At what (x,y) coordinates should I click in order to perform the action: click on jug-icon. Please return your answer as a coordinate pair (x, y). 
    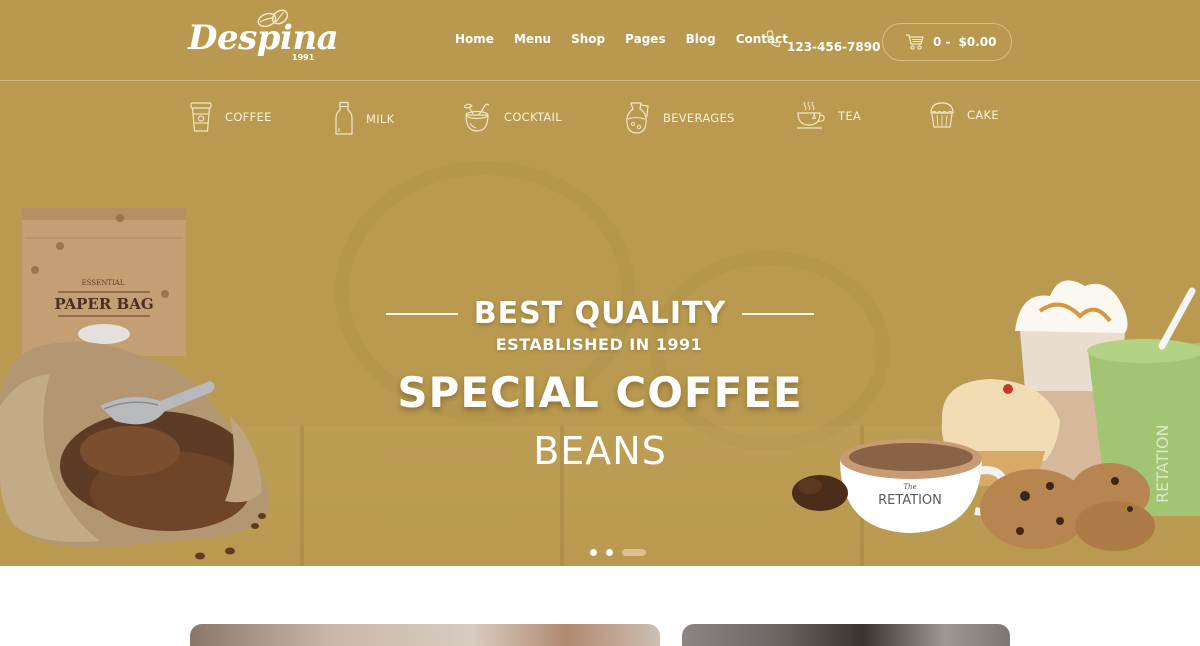
    Looking at the image, I should click on (637, 118).